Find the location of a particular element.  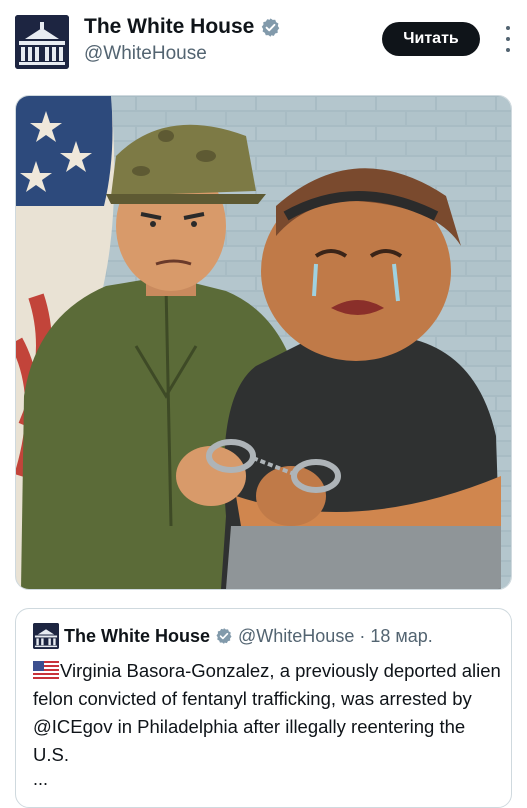

account-name-row: The White House is located at coordinates (182, 27).